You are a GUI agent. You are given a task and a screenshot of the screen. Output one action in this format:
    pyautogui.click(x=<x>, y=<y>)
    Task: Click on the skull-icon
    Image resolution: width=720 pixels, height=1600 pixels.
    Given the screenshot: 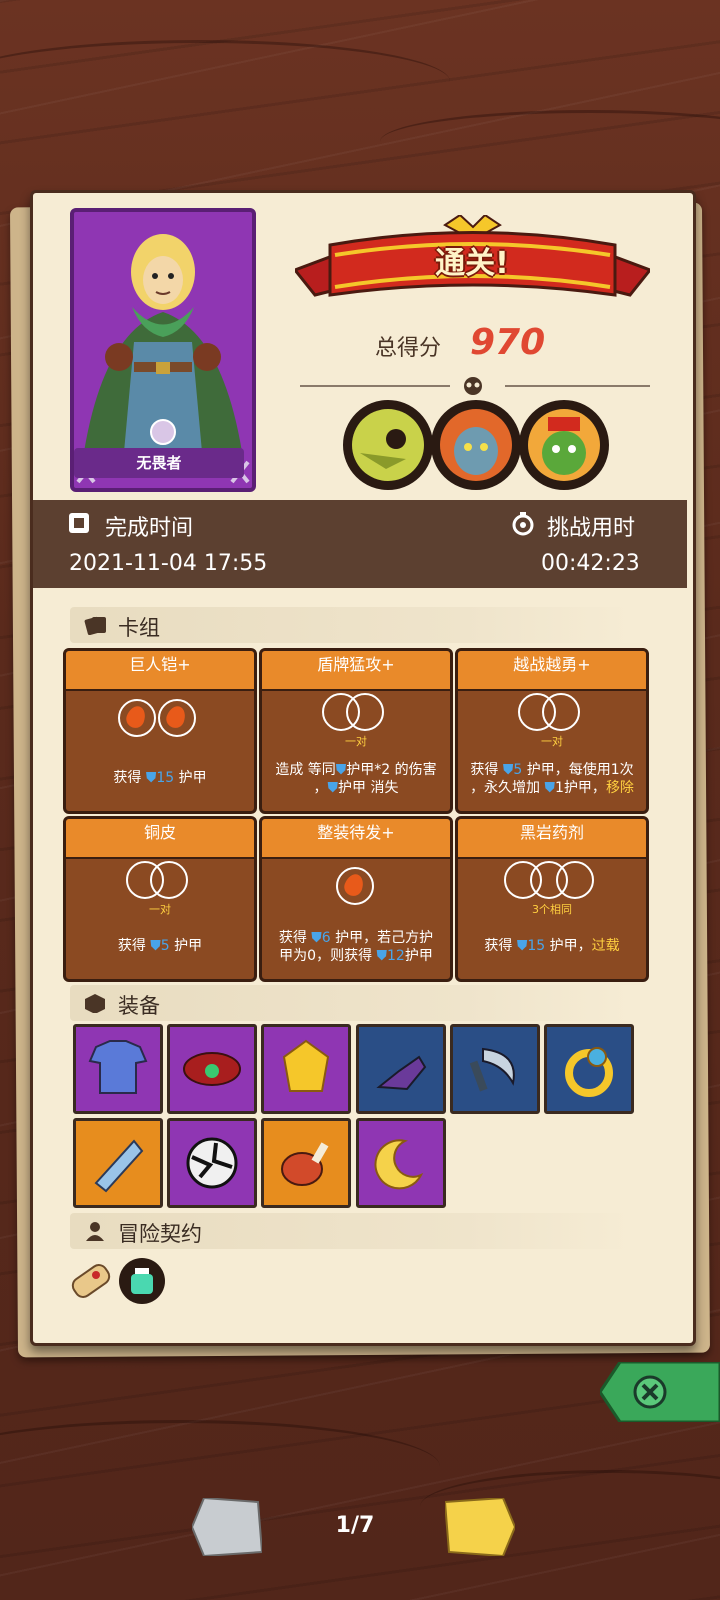 What is the action you would take?
    pyautogui.click(x=473, y=386)
    